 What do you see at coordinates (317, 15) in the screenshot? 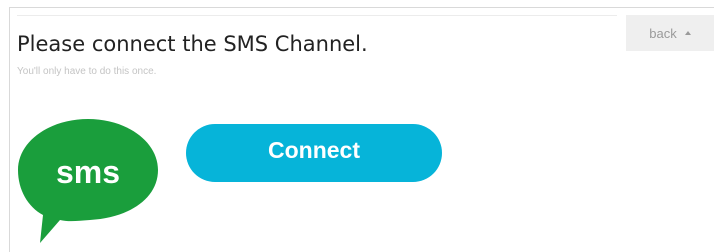
I see `divider` at bounding box center [317, 15].